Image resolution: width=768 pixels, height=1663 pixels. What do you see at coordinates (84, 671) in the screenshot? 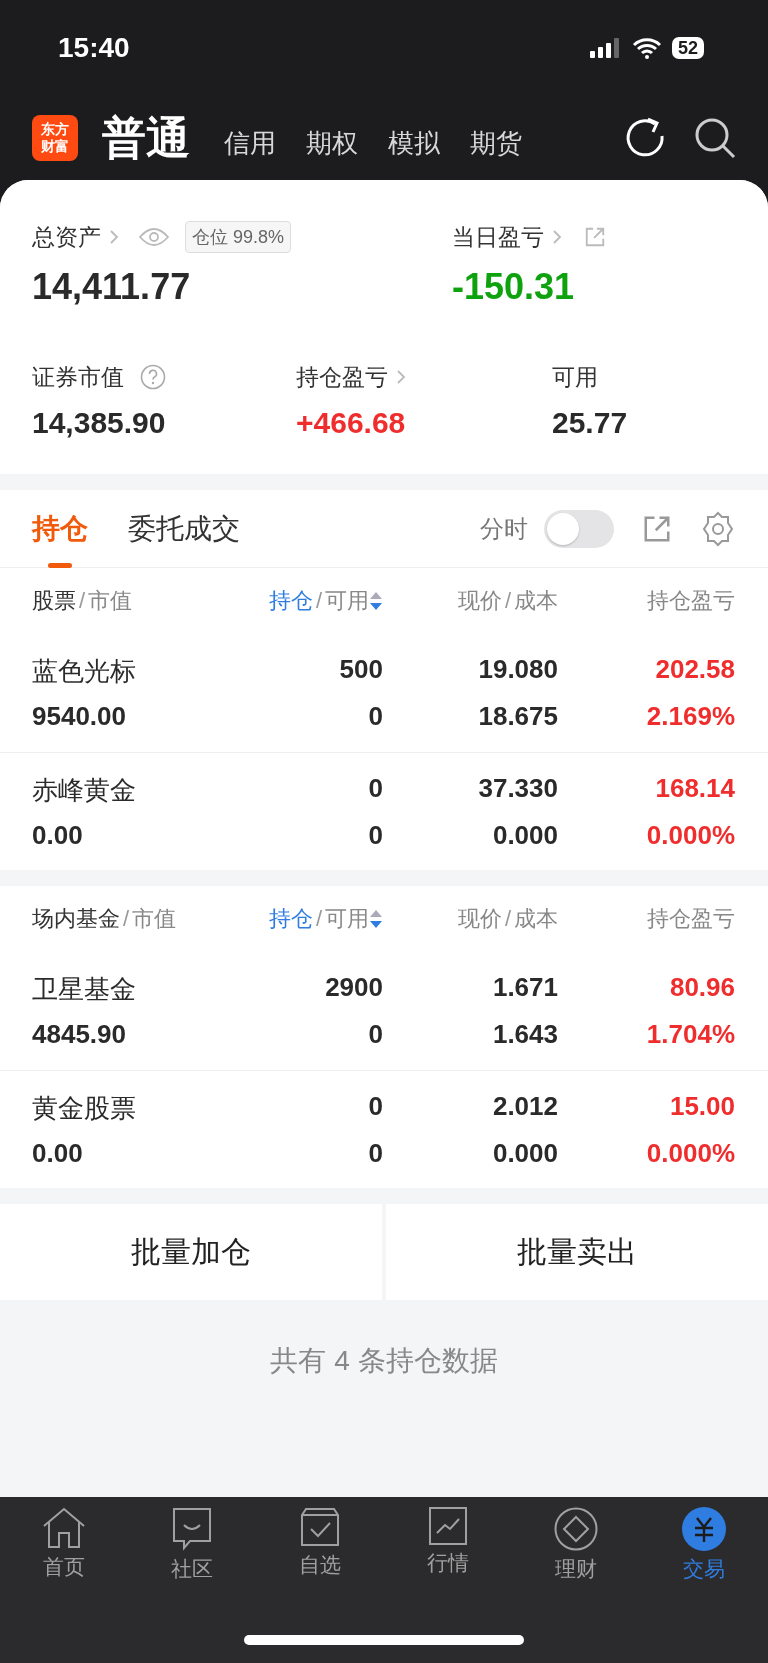
I see `stock-name: 蓝色光标` at bounding box center [84, 671].